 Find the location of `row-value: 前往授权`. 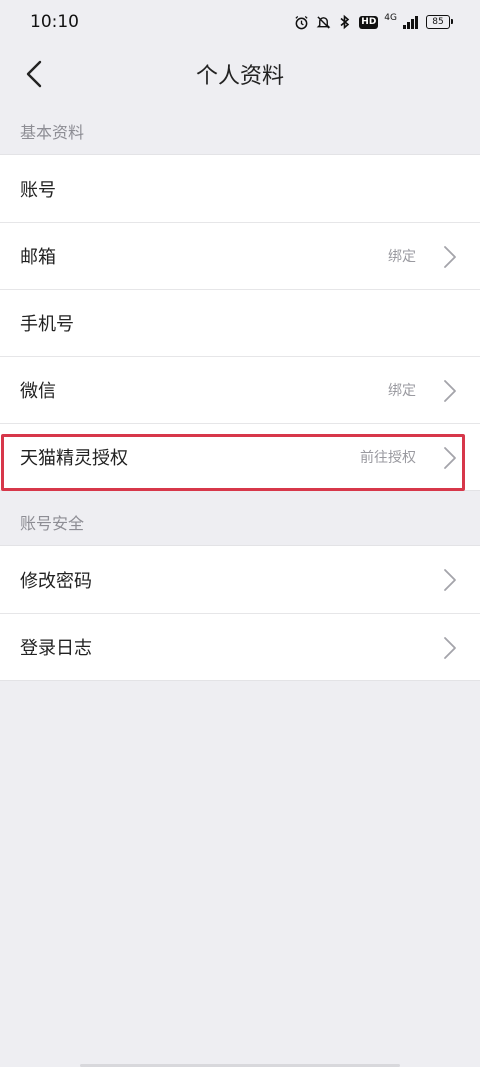

row-value: 前往授权 is located at coordinates (388, 458).